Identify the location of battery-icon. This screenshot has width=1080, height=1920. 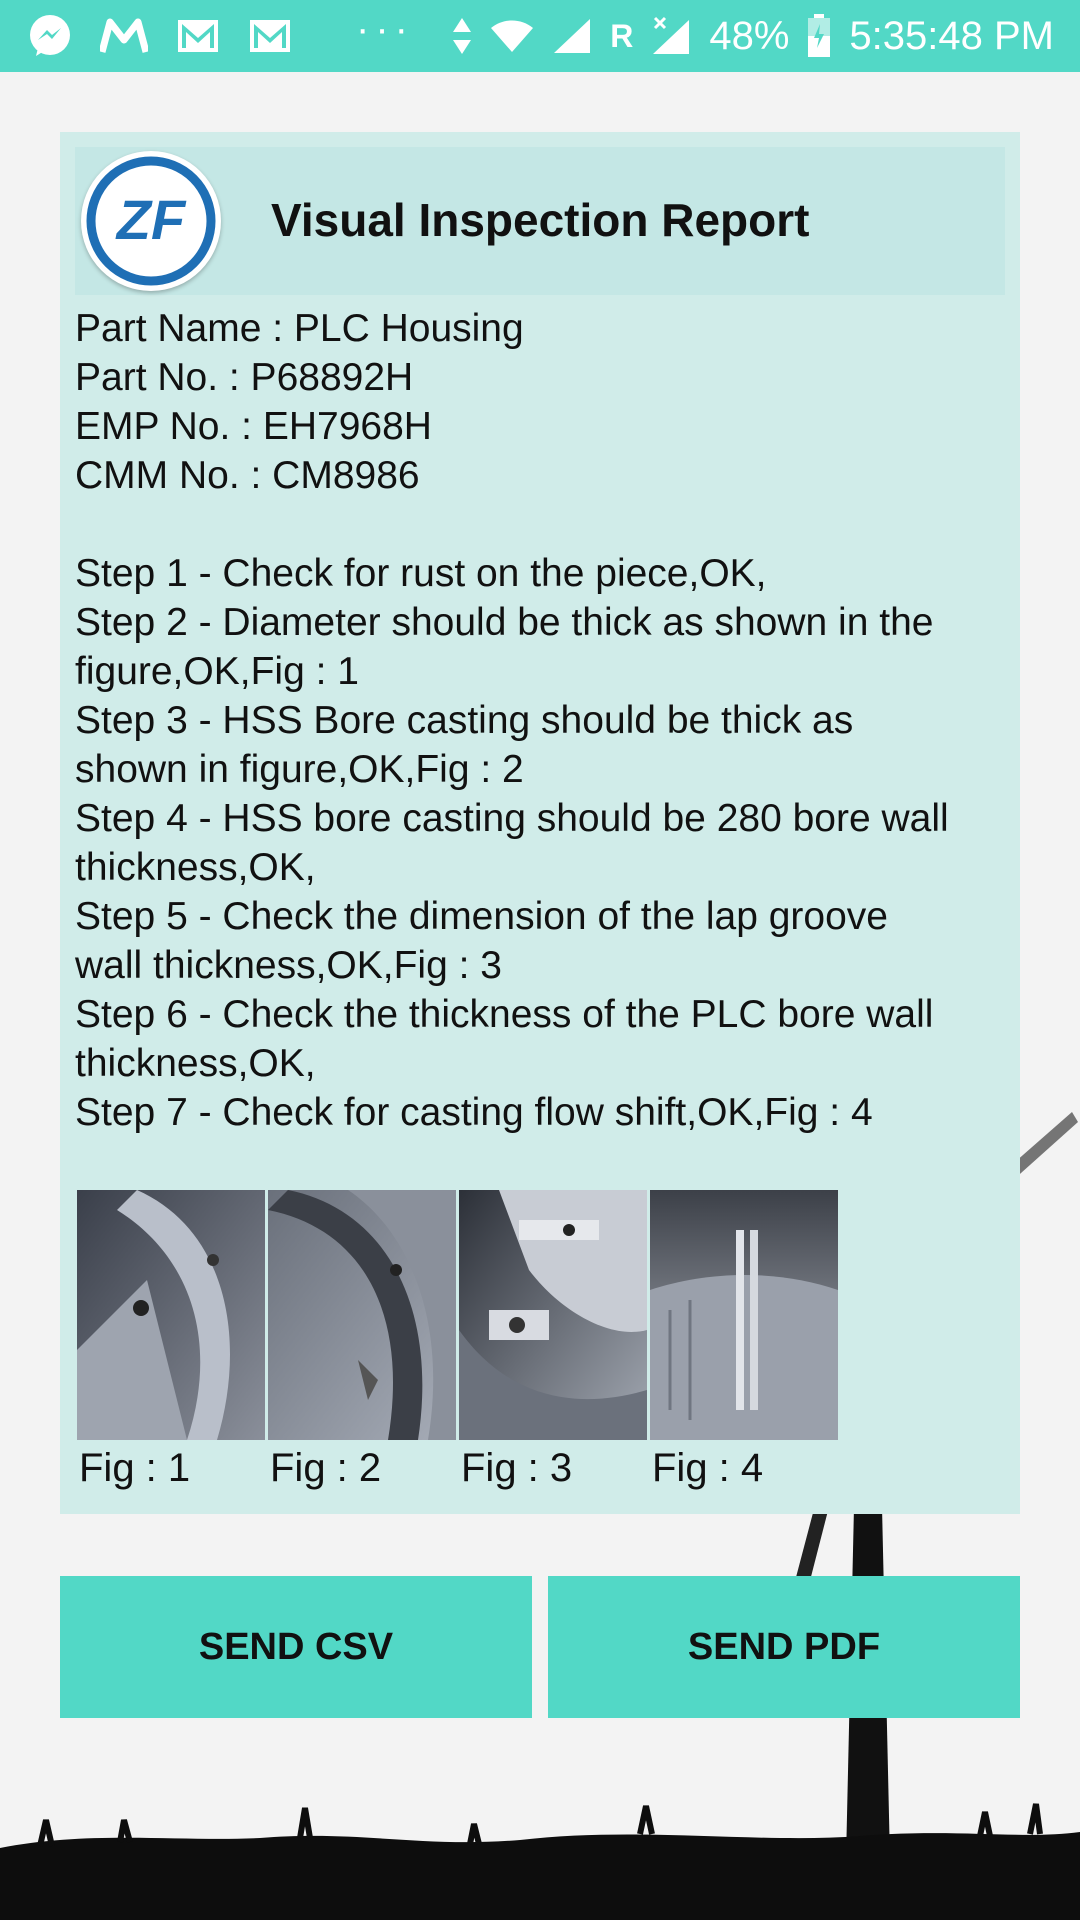
(819, 36).